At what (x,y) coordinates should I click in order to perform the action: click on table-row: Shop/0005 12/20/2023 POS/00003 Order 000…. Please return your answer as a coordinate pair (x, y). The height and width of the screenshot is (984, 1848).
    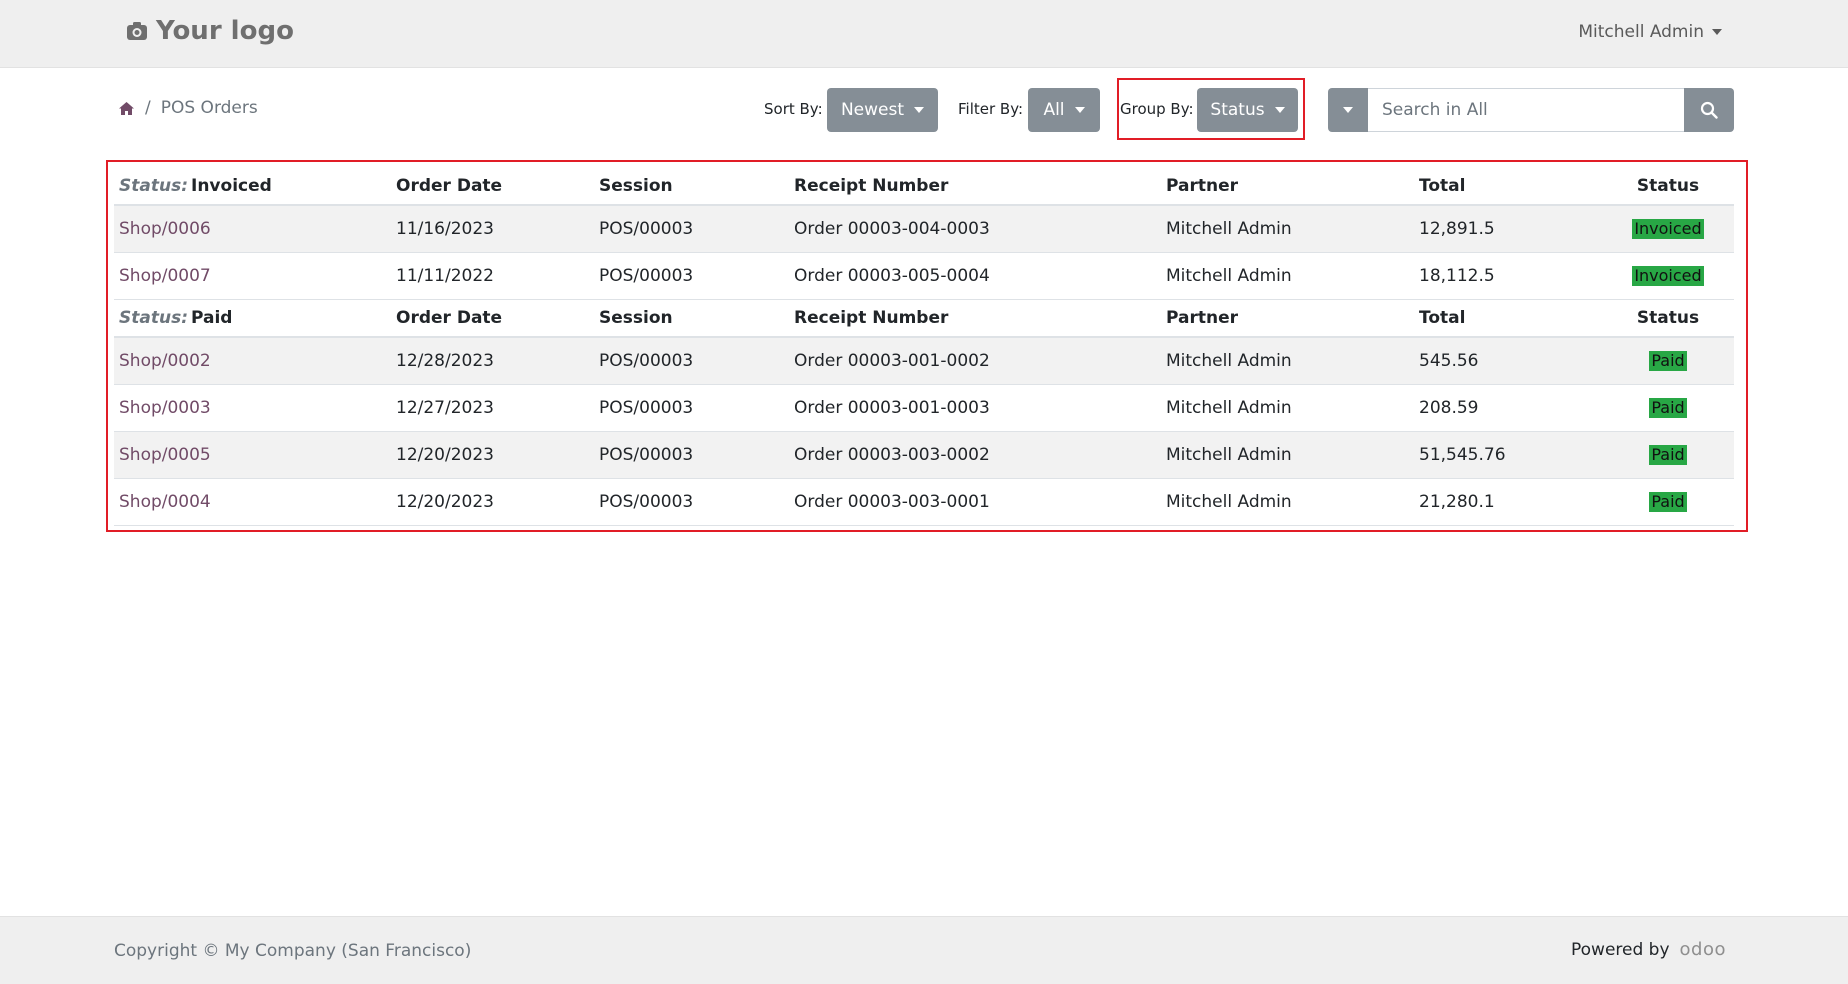
    Looking at the image, I should click on (924, 455).